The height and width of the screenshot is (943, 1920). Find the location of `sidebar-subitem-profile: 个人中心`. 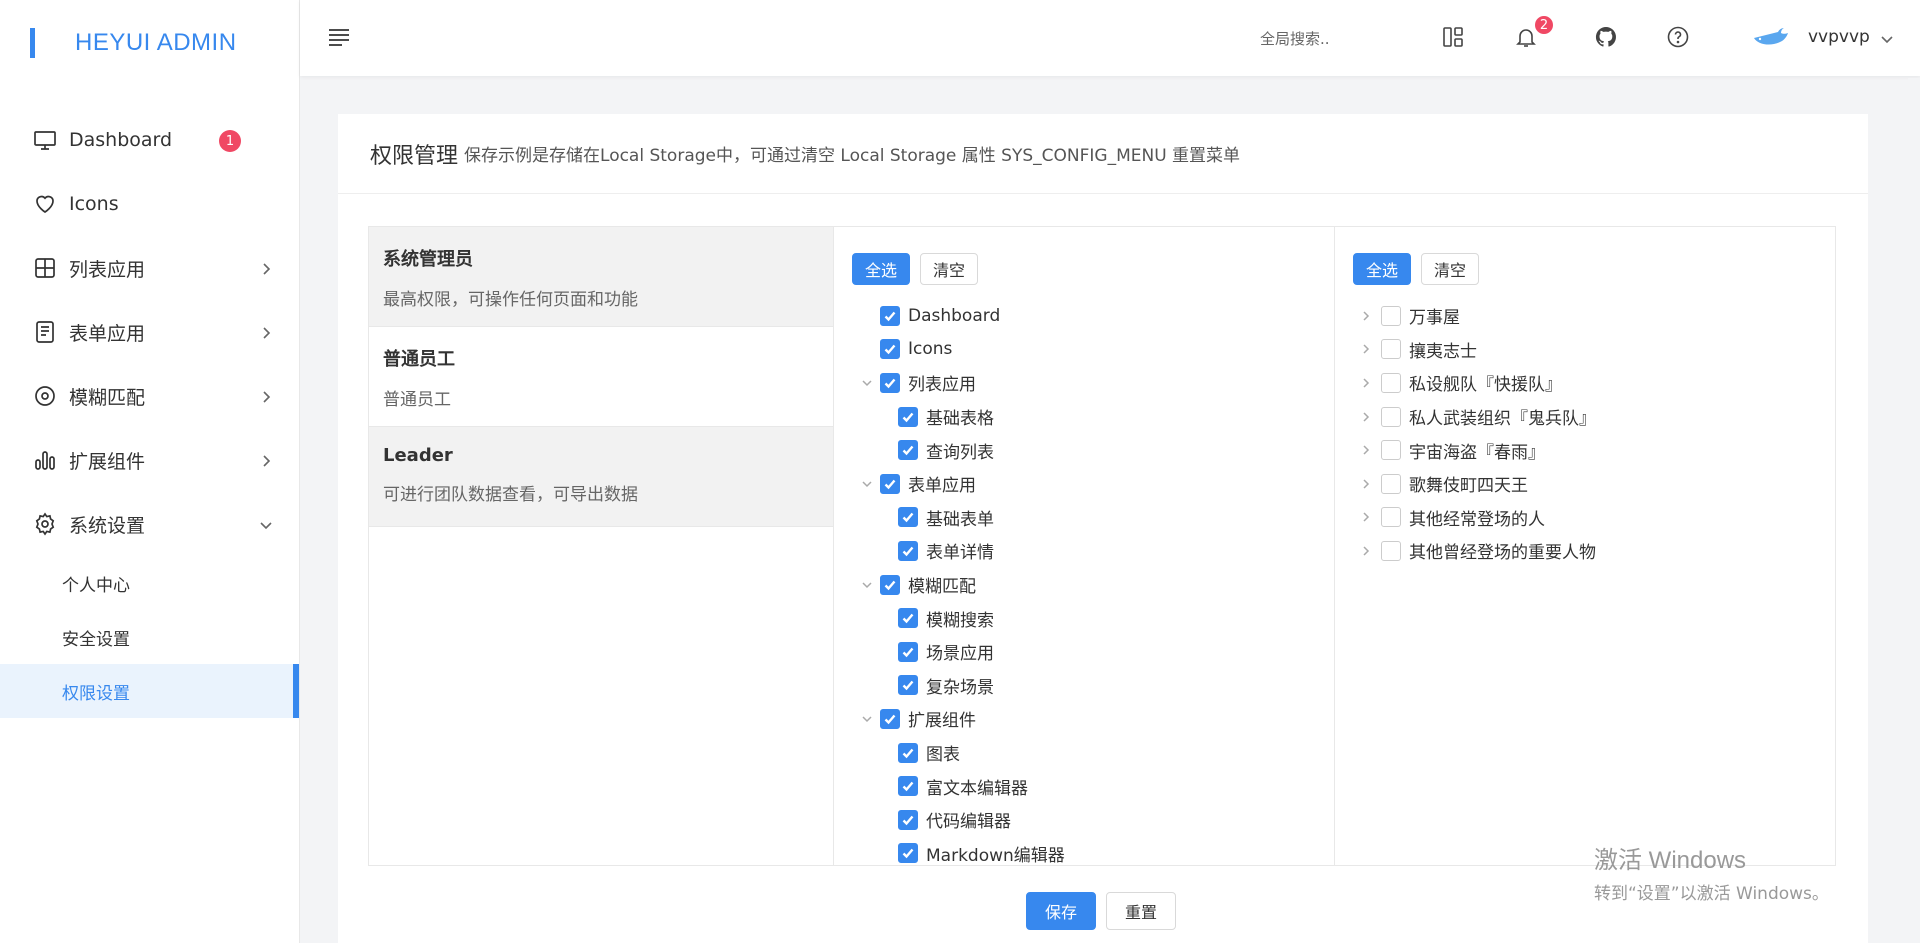

sidebar-subitem-profile: 个人中心 is located at coordinates (149, 583).